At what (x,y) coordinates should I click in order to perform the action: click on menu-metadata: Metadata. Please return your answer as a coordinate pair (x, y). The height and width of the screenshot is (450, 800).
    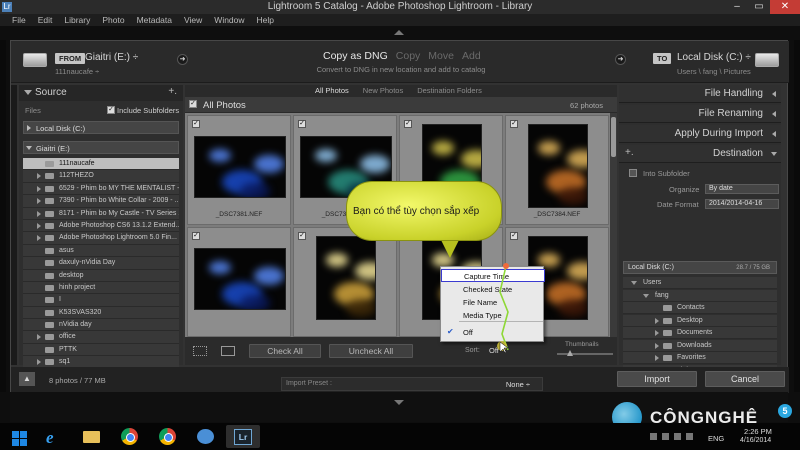
    Looking at the image, I should click on (154, 20).